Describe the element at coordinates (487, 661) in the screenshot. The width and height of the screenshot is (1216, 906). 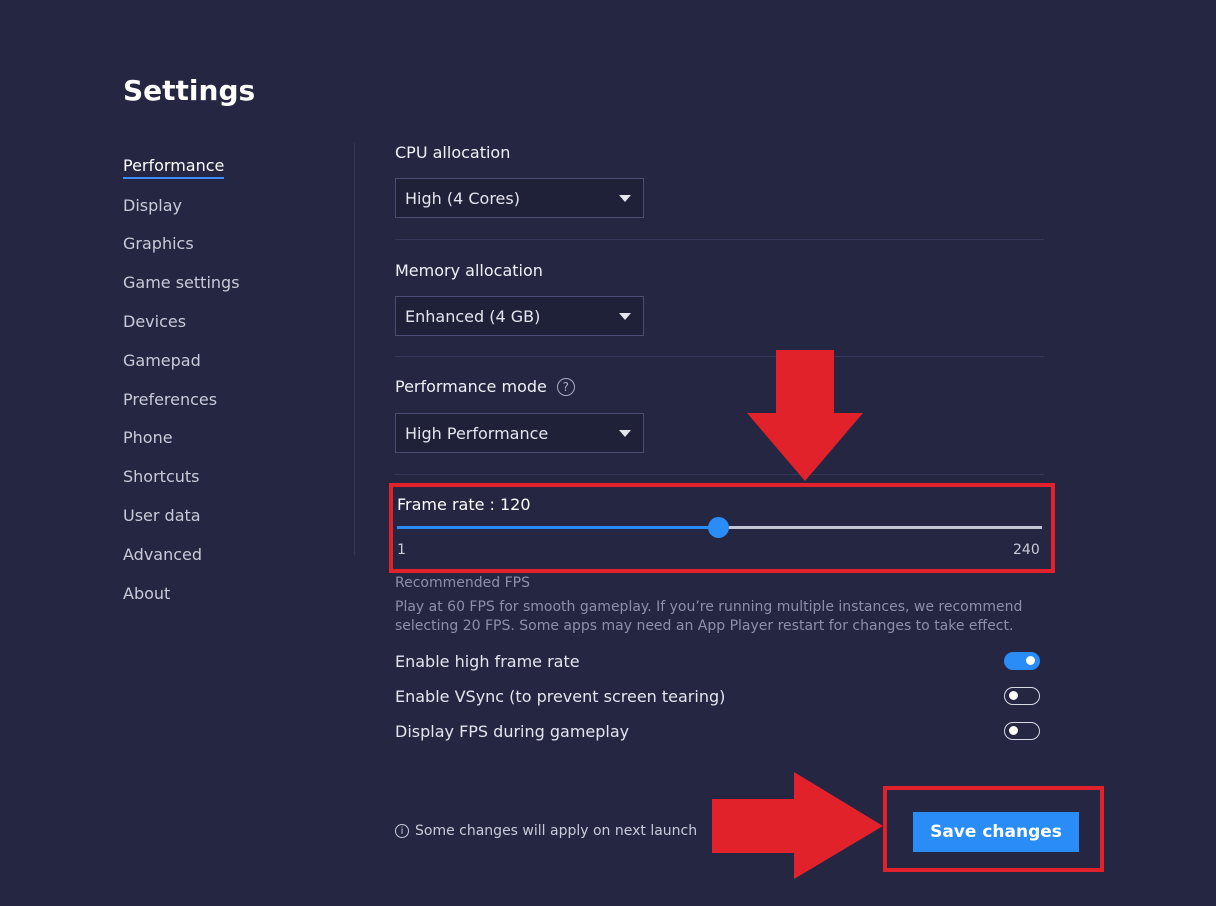
I see `toggle-label: Enable high frame rate` at that location.